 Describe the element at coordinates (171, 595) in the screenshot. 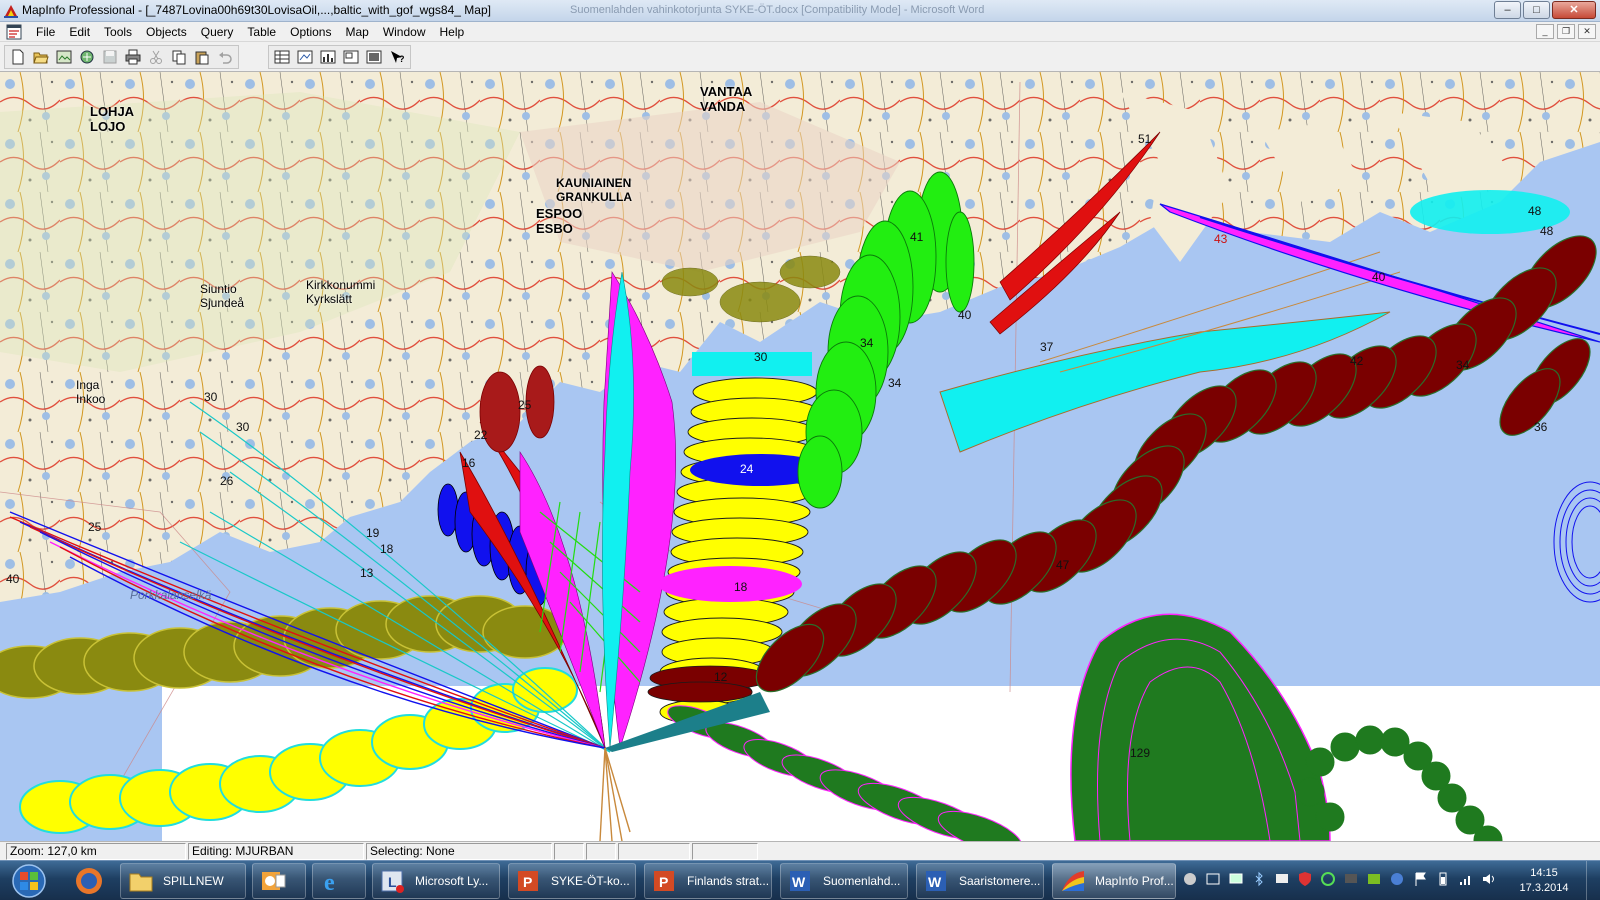

I see `place-label-porkkalanselka: Porkkalanselkä` at that location.